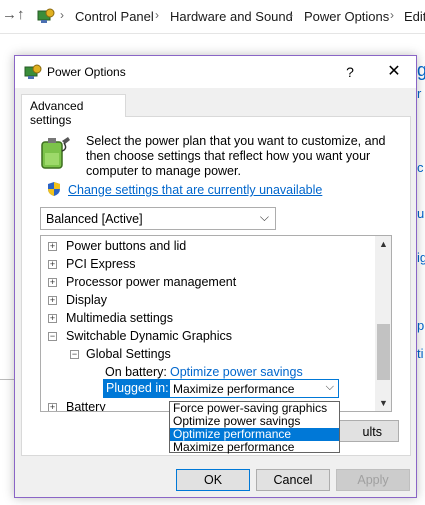  Describe the element at coordinates (368, 431) in the screenshot. I see `restore-defaults-button: ults` at that location.